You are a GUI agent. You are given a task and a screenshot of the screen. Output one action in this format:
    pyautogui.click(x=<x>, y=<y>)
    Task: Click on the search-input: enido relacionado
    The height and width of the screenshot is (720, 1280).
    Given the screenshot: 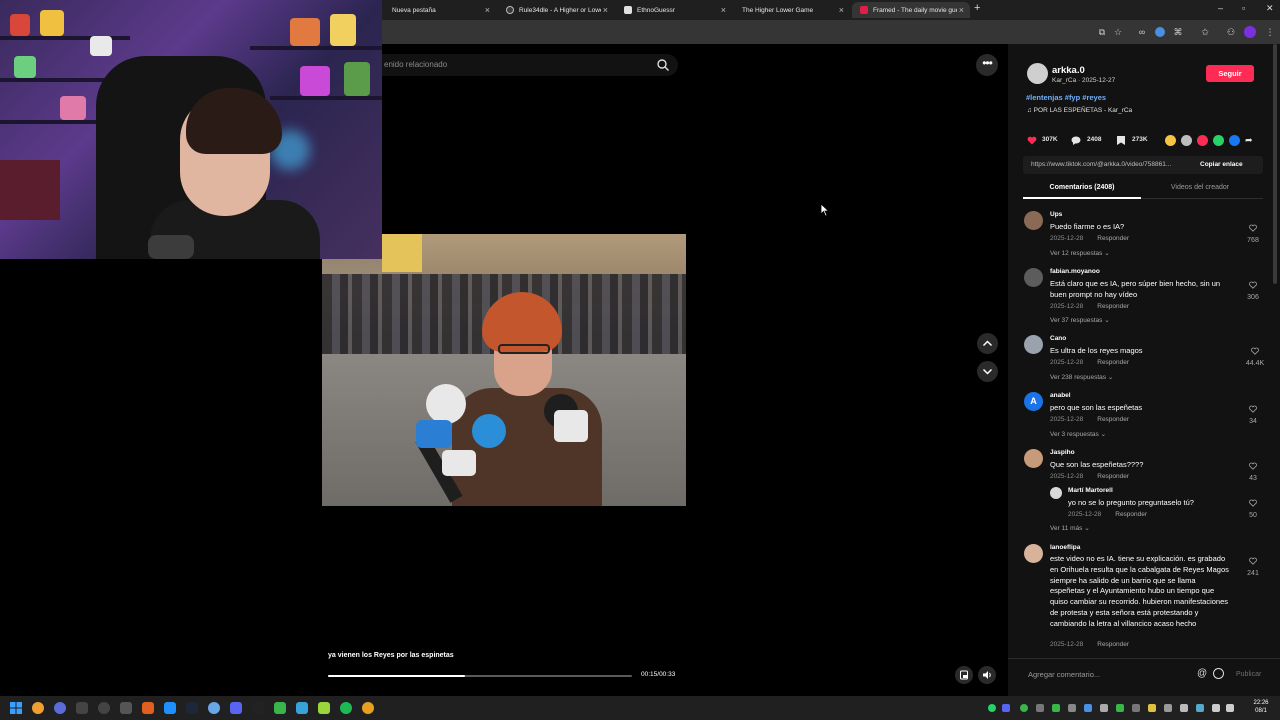 What is the action you would take?
    pyautogui.click(x=415, y=64)
    